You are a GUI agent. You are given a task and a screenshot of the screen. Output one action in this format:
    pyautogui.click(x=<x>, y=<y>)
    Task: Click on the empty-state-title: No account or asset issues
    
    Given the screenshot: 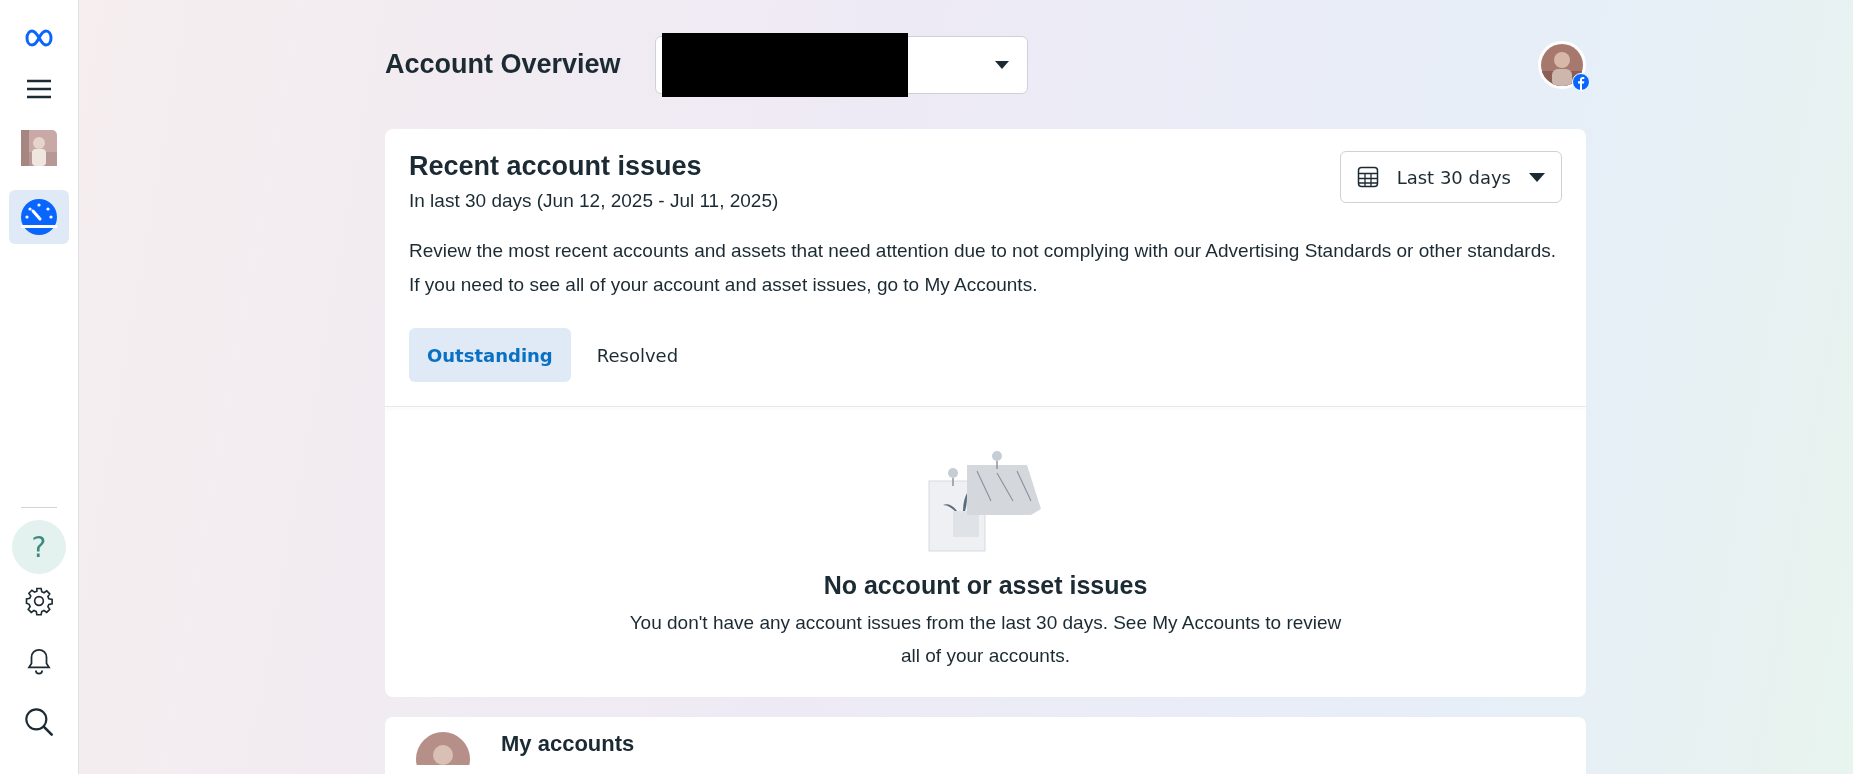 What is the action you would take?
    pyautogui.click(x=985, y=585)
    